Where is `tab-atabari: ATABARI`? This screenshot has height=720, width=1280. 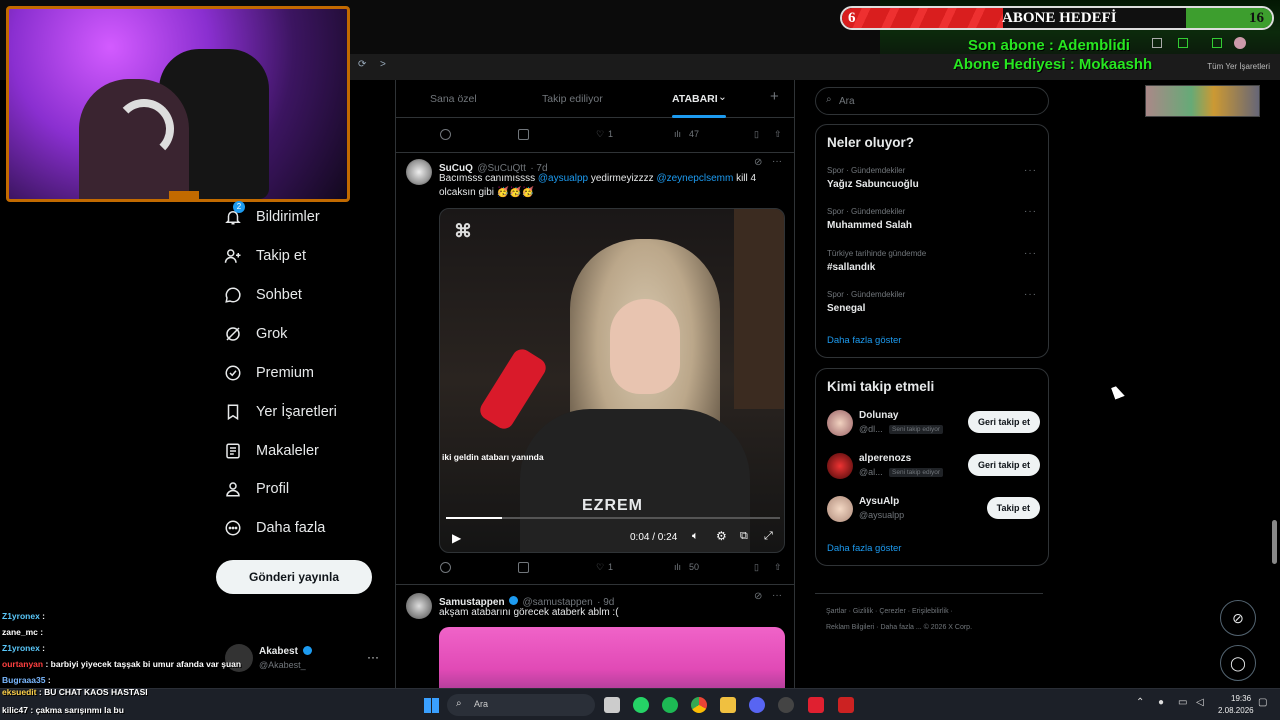
tab-atabari: ATABARI is located at coordinates (695, 99).